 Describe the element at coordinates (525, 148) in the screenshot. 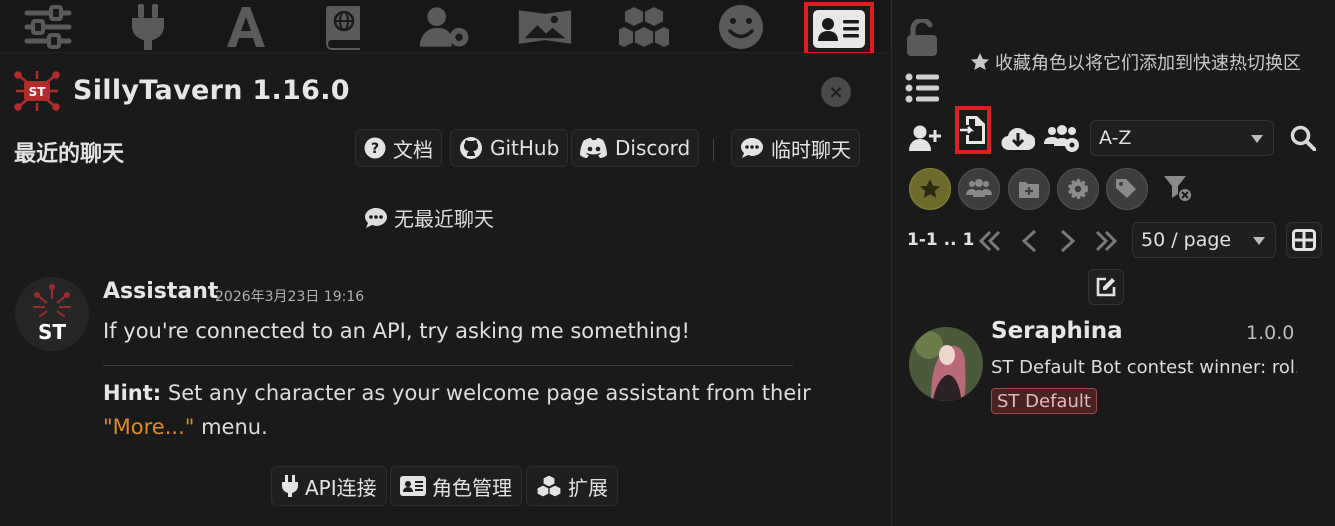

I see `github-link-label: GitHub` at that location.